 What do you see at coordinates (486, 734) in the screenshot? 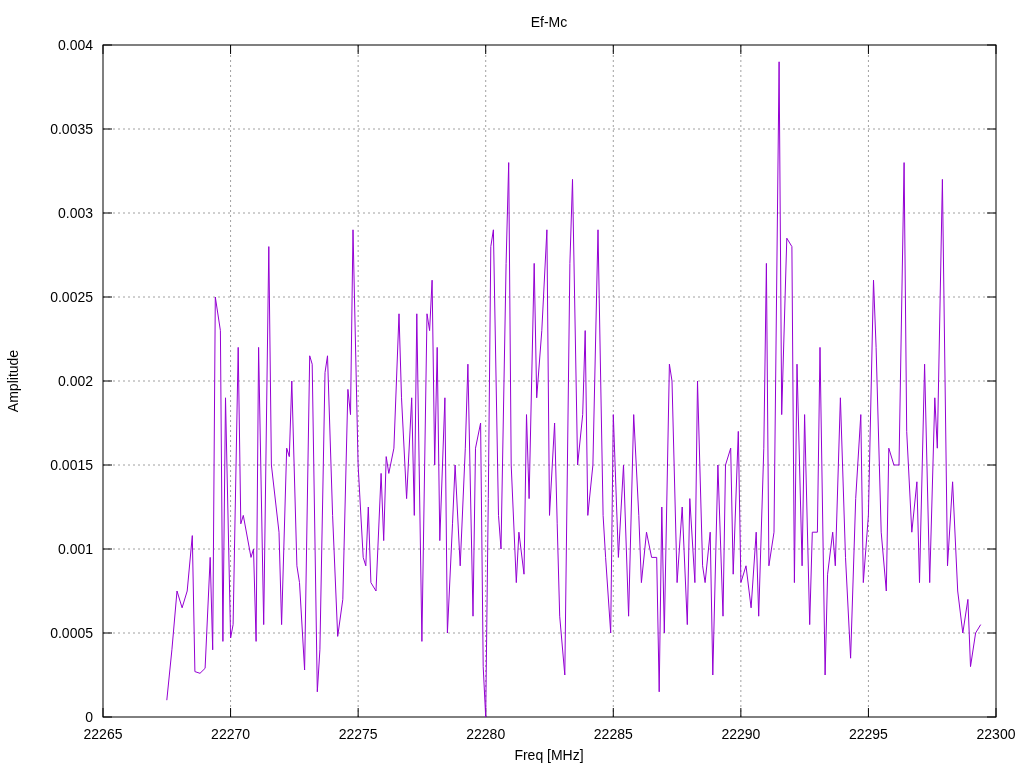
I see `x-tick-label: 22280` at bounding box center [486, 734].